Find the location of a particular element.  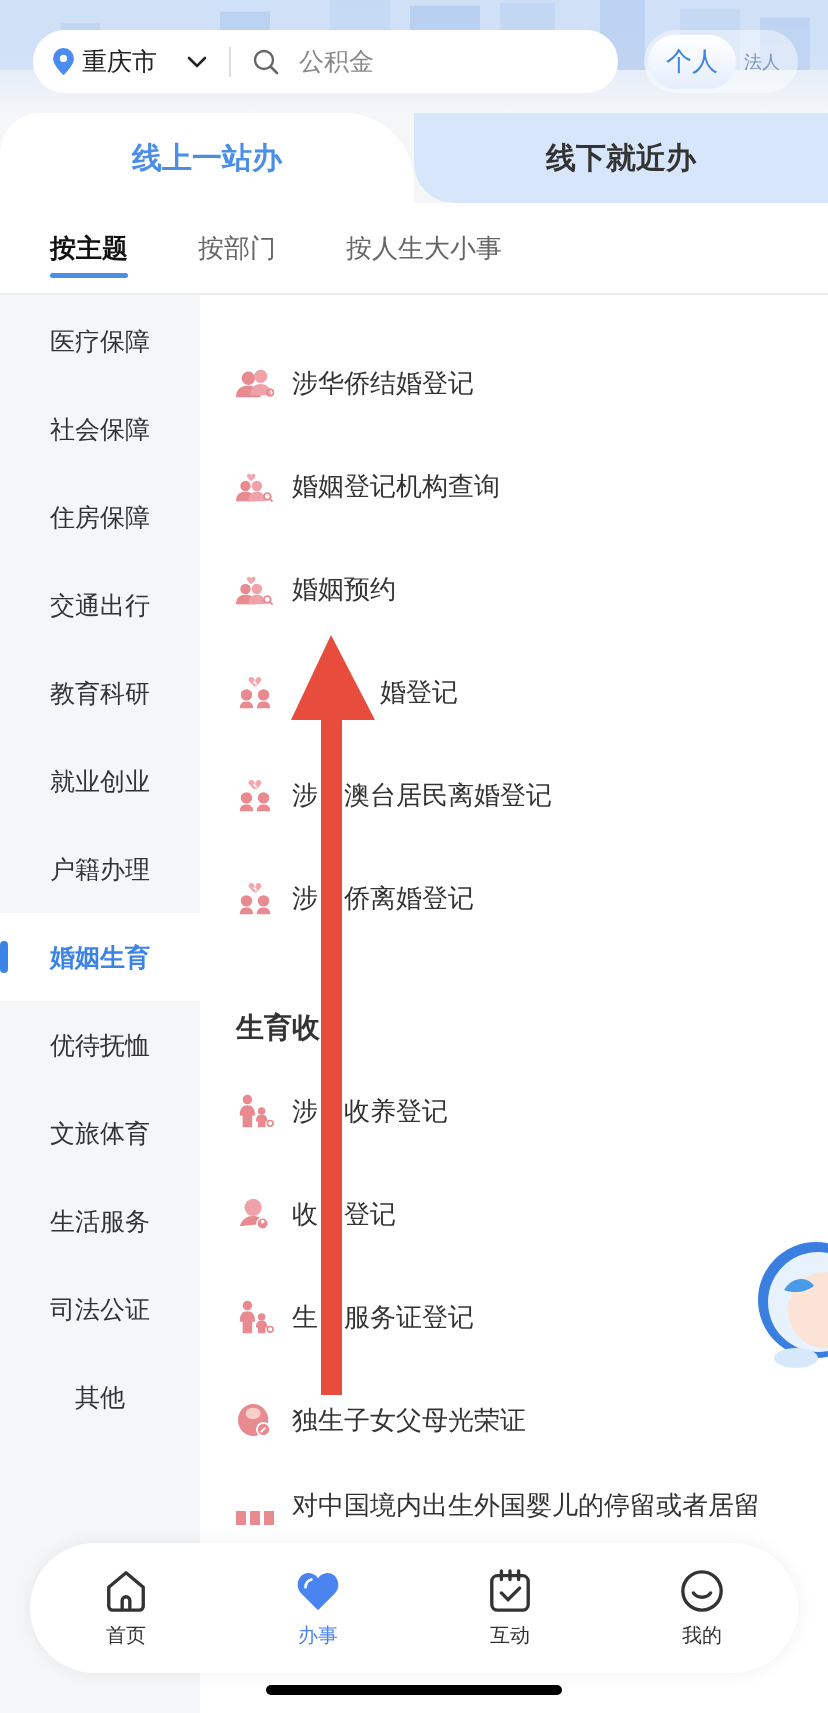

service-item: 澳台居民离婚登记 is located at coordinates (448, 794).